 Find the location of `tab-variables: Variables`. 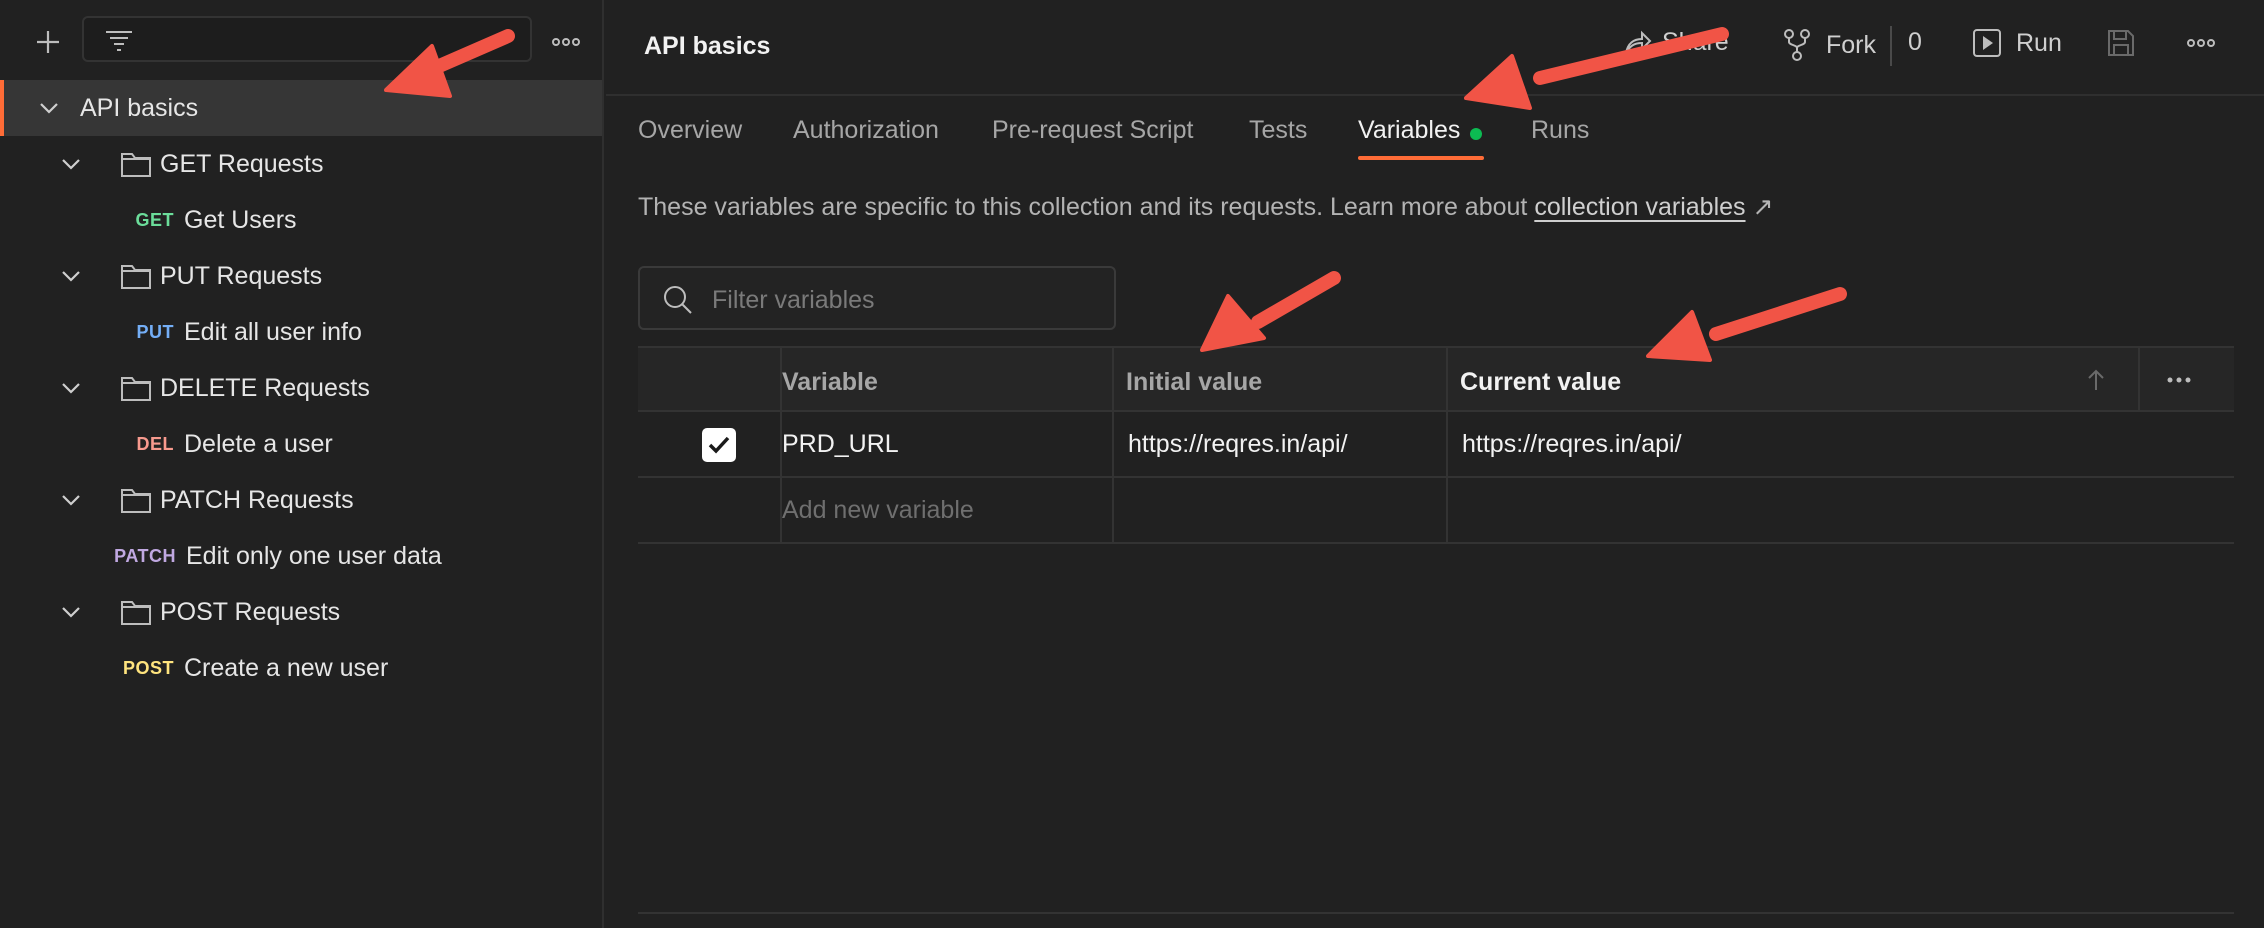

tab-variables: Variables is located at coordinates (1409, 130).